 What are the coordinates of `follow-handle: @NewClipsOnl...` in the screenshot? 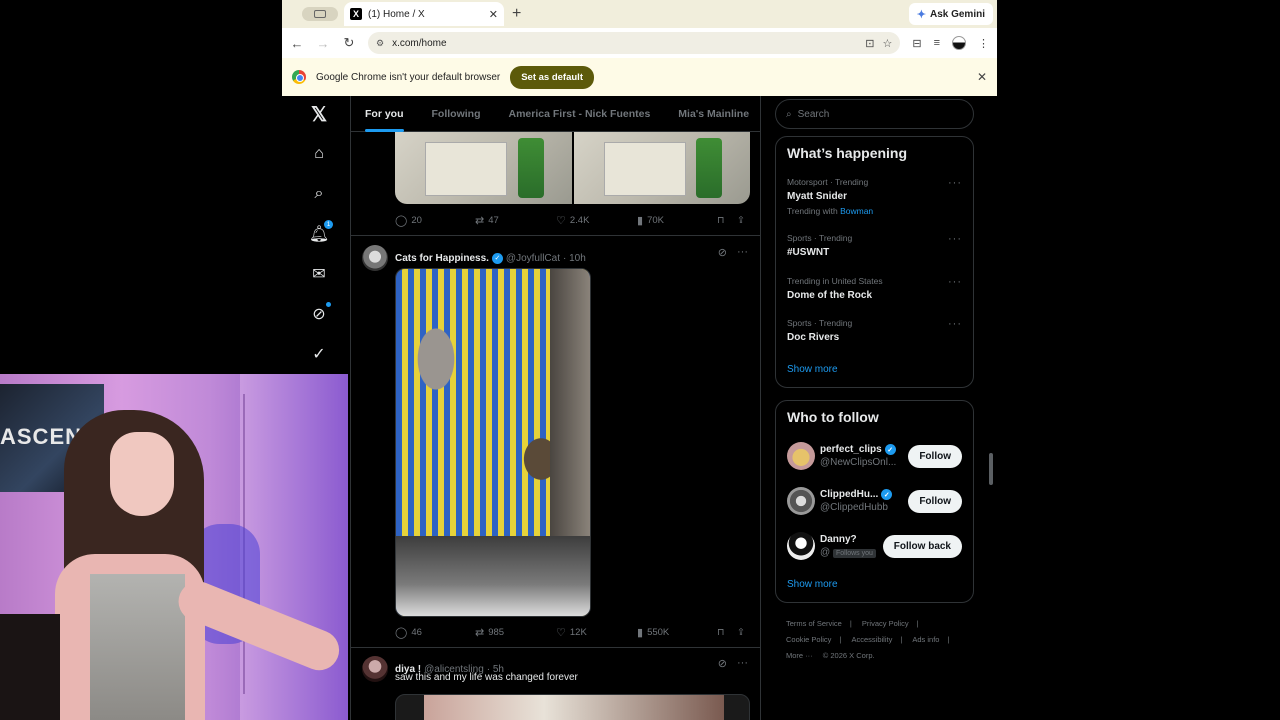 It's located at (858, 462).